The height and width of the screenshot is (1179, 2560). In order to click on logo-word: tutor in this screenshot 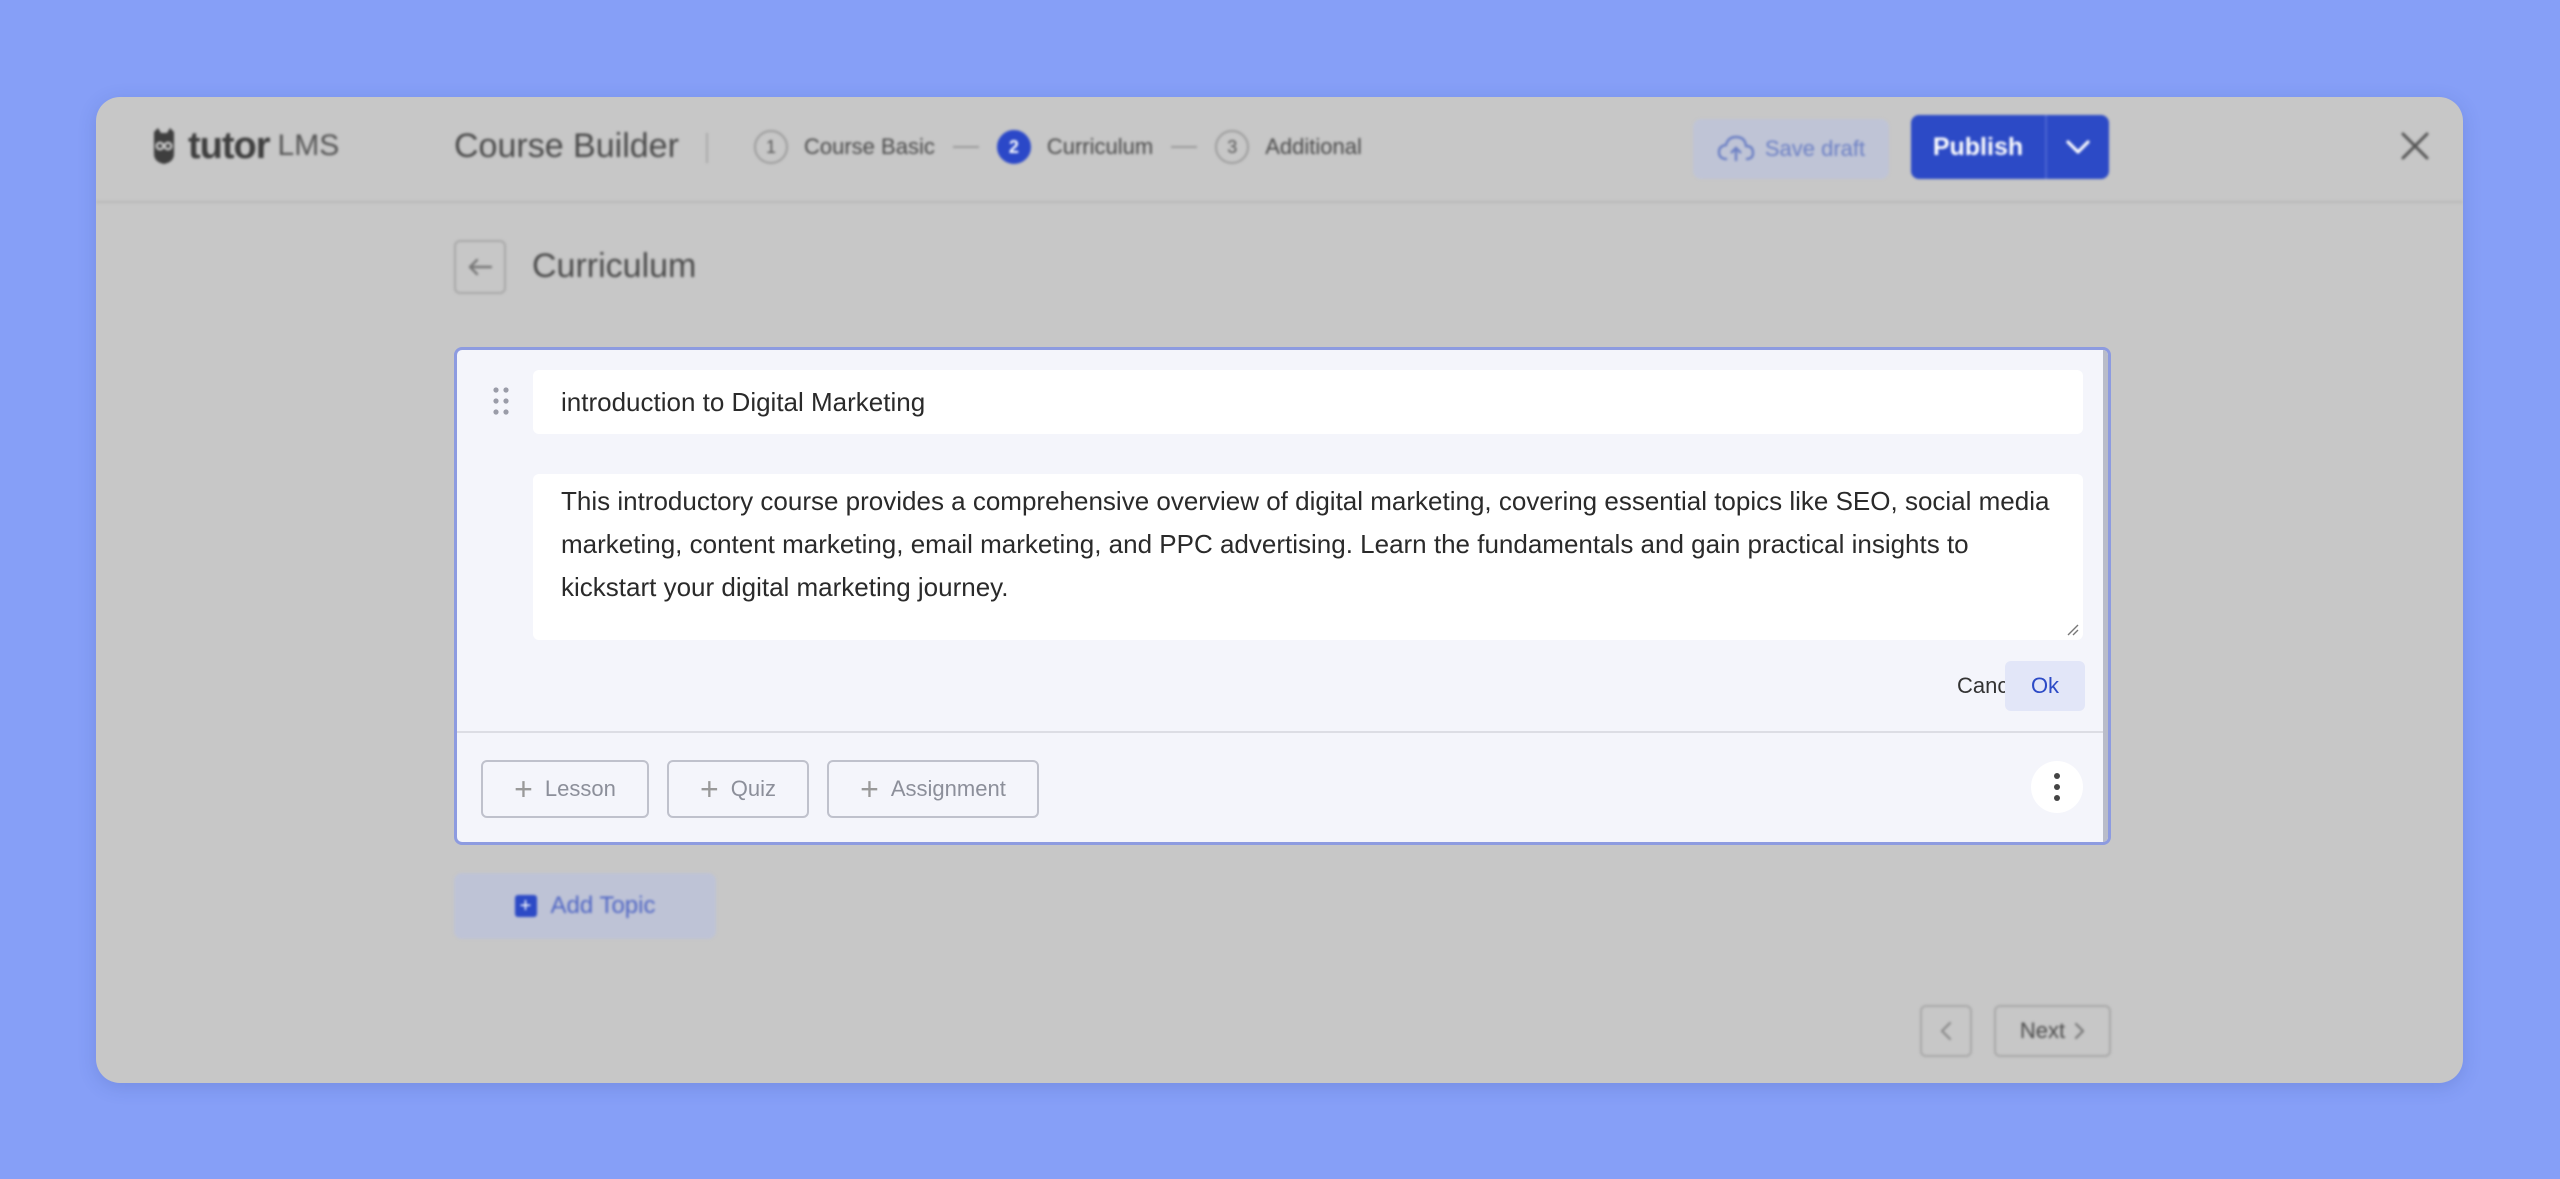, I will do `click(229, 145)`.